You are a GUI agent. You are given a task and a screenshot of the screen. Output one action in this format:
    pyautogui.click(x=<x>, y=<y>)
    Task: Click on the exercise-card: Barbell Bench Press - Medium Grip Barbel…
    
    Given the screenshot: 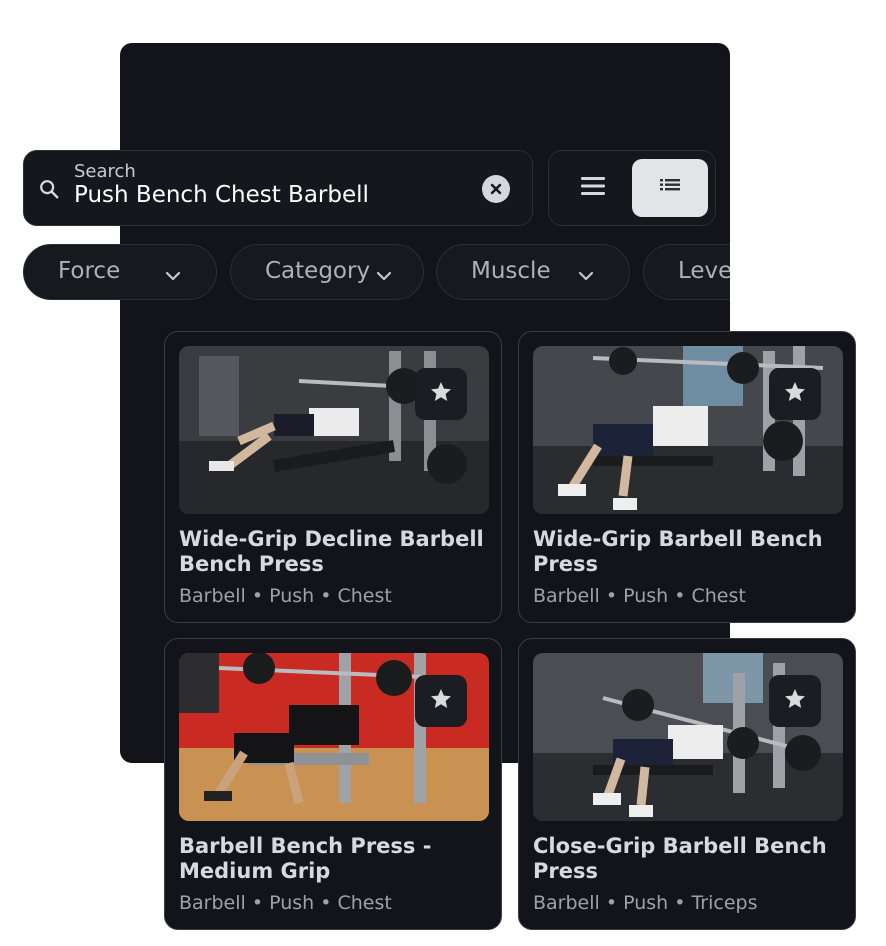 What is the action you would take?
    pyautogui.click(x=333, y=784)
    